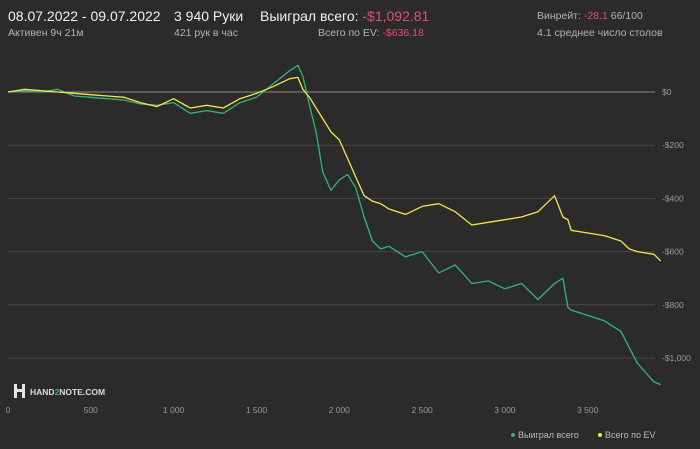 The width and height of the screenshot is (700, 449). Describe the element at coordinates (583, 435) in the screenshot. I see `chart-legend: Выиграл всего Всего по EV` at that location.